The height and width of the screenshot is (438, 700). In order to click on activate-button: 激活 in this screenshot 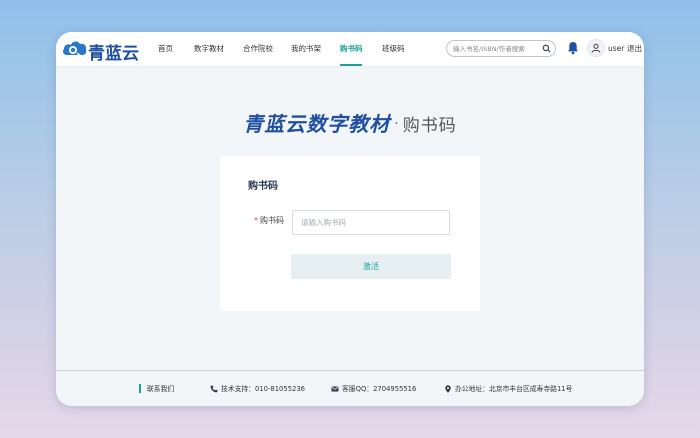, I will do `click(371, 266)`.